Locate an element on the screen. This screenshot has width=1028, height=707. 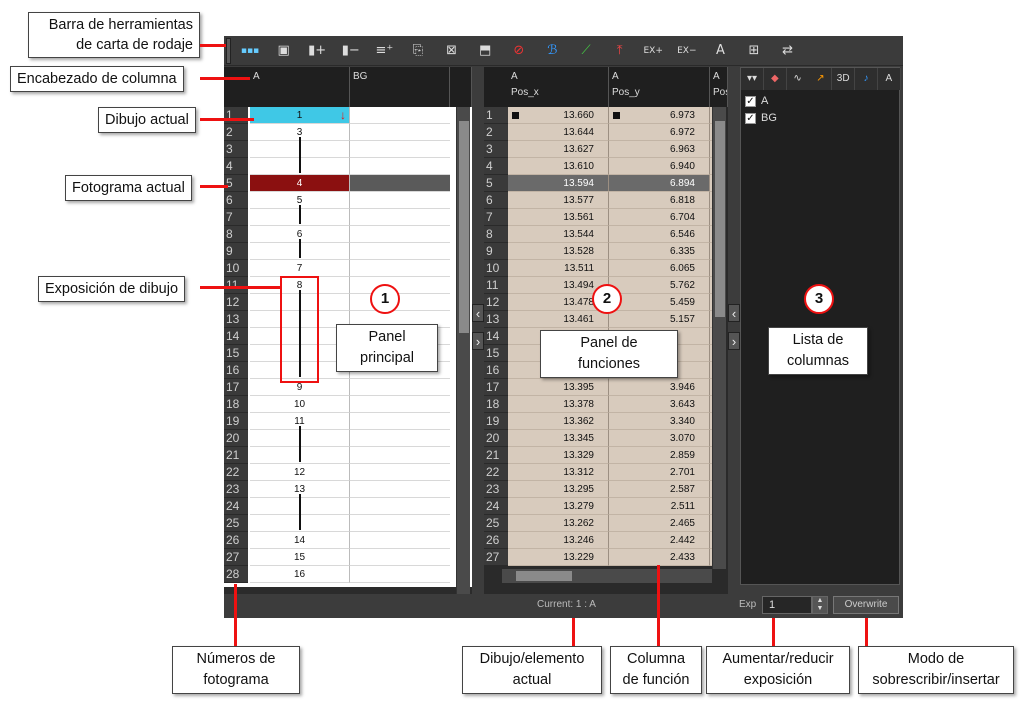
function-cell: 6.704 is located at coordinates (659, 217).